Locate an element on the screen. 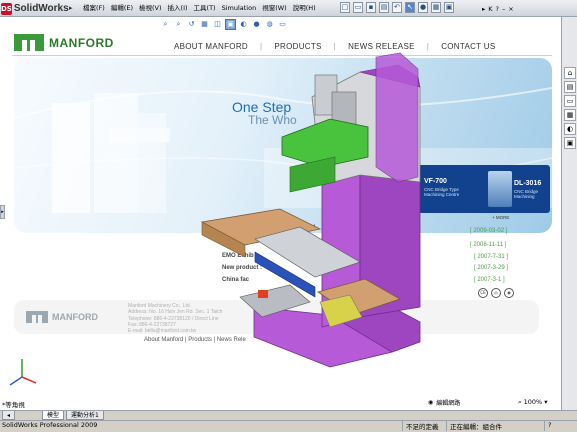 The width and height of the screenshot is (577, 432). help-area: ▸ K ? – × is located at coordinates (498, 8).